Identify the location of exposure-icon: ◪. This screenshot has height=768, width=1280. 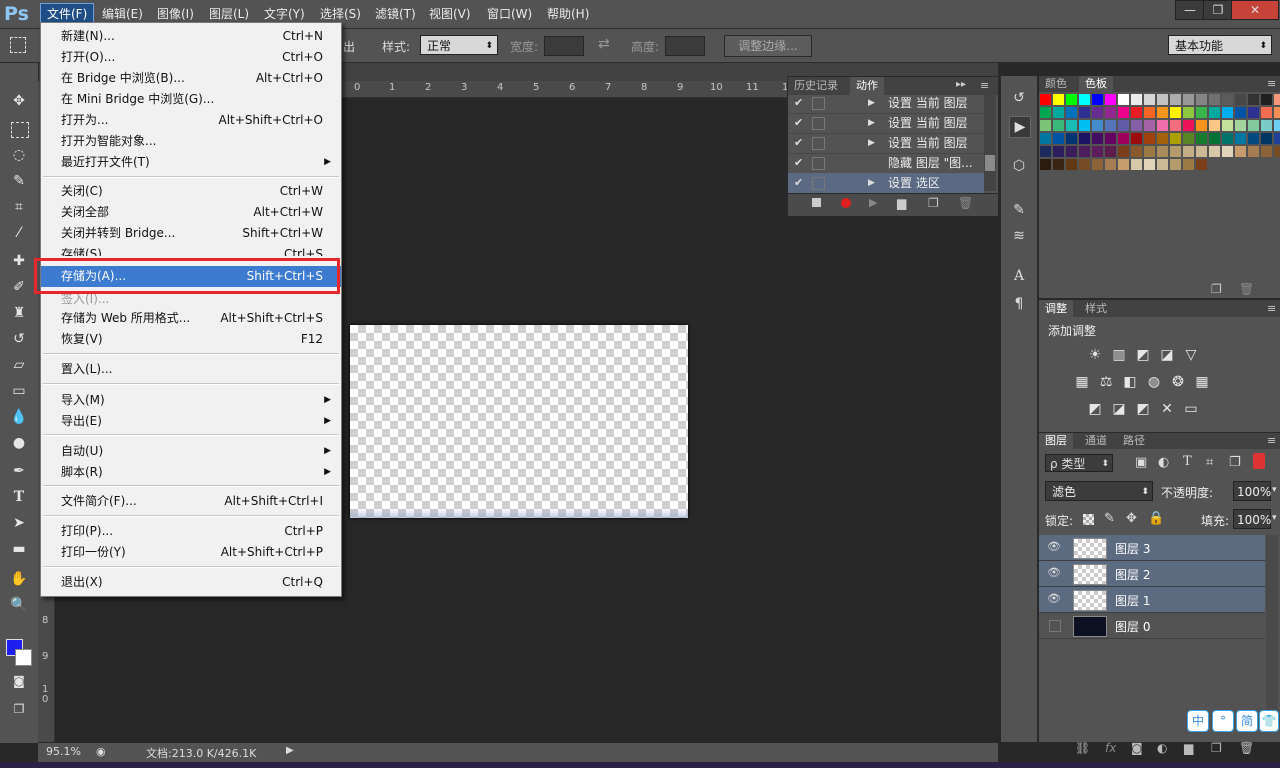
(1167, 355).